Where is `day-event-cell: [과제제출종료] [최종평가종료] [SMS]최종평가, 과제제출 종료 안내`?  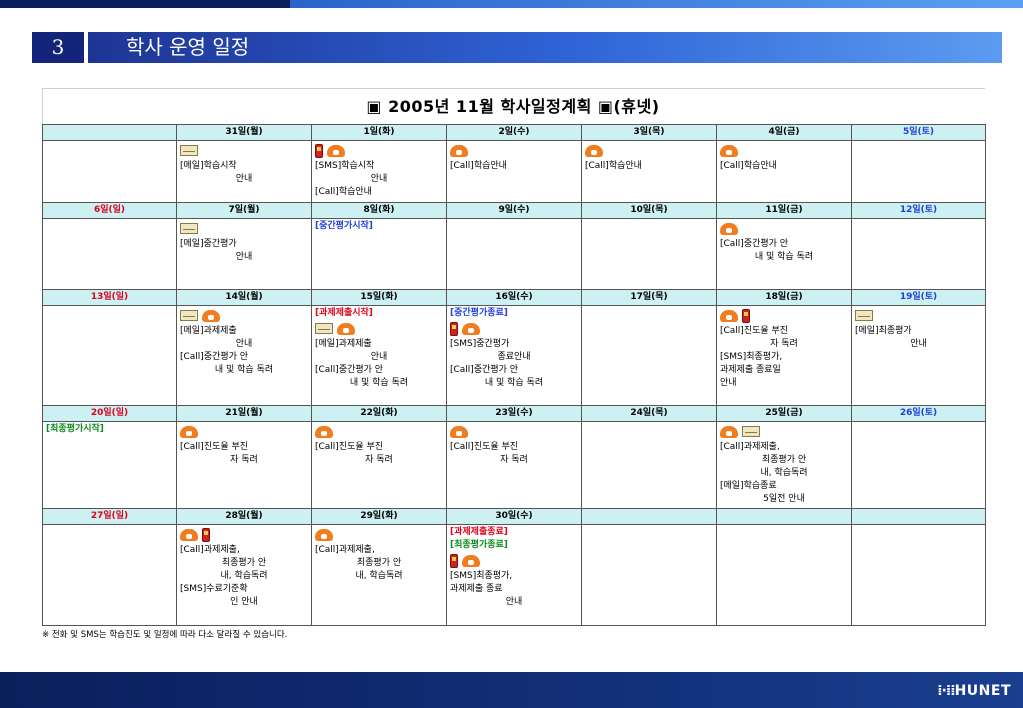 day-event-cell: [과제제출종료] [최종평가종료] [SMS]최종평가, 과제제출 종료 안내 is located at coordinates (514, 575).